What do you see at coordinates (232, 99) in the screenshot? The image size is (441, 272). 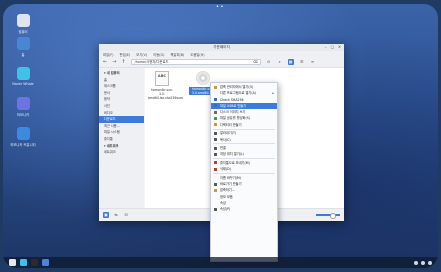 I see `context-menu-label: Check SHA256` at bounding box center [232, 99].